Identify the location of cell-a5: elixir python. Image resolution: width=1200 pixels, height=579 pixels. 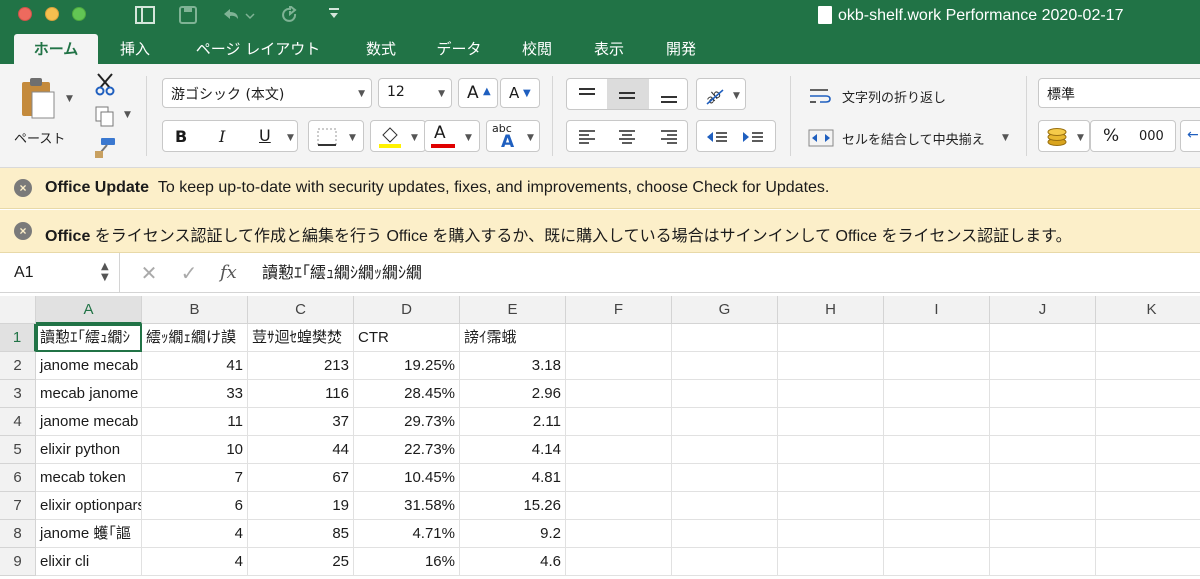
(89, 450).